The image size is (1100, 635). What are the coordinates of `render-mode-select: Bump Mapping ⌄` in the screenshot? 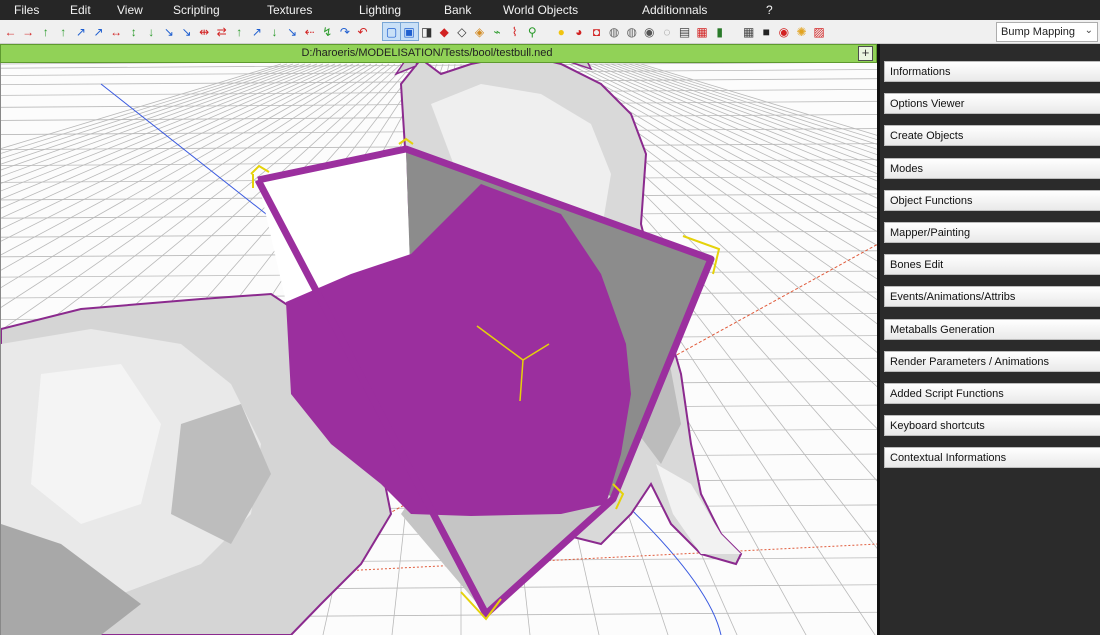 It's located at (1047, 32).